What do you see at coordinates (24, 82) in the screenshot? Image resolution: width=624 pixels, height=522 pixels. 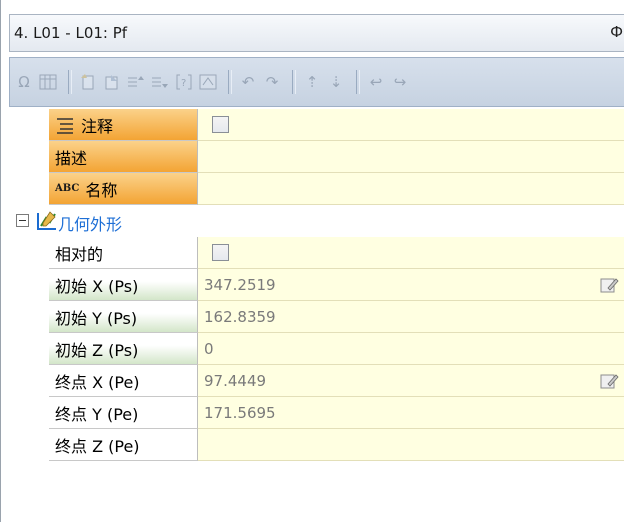 I see `omega-icon: Ω` at bounding box center [24, 82].